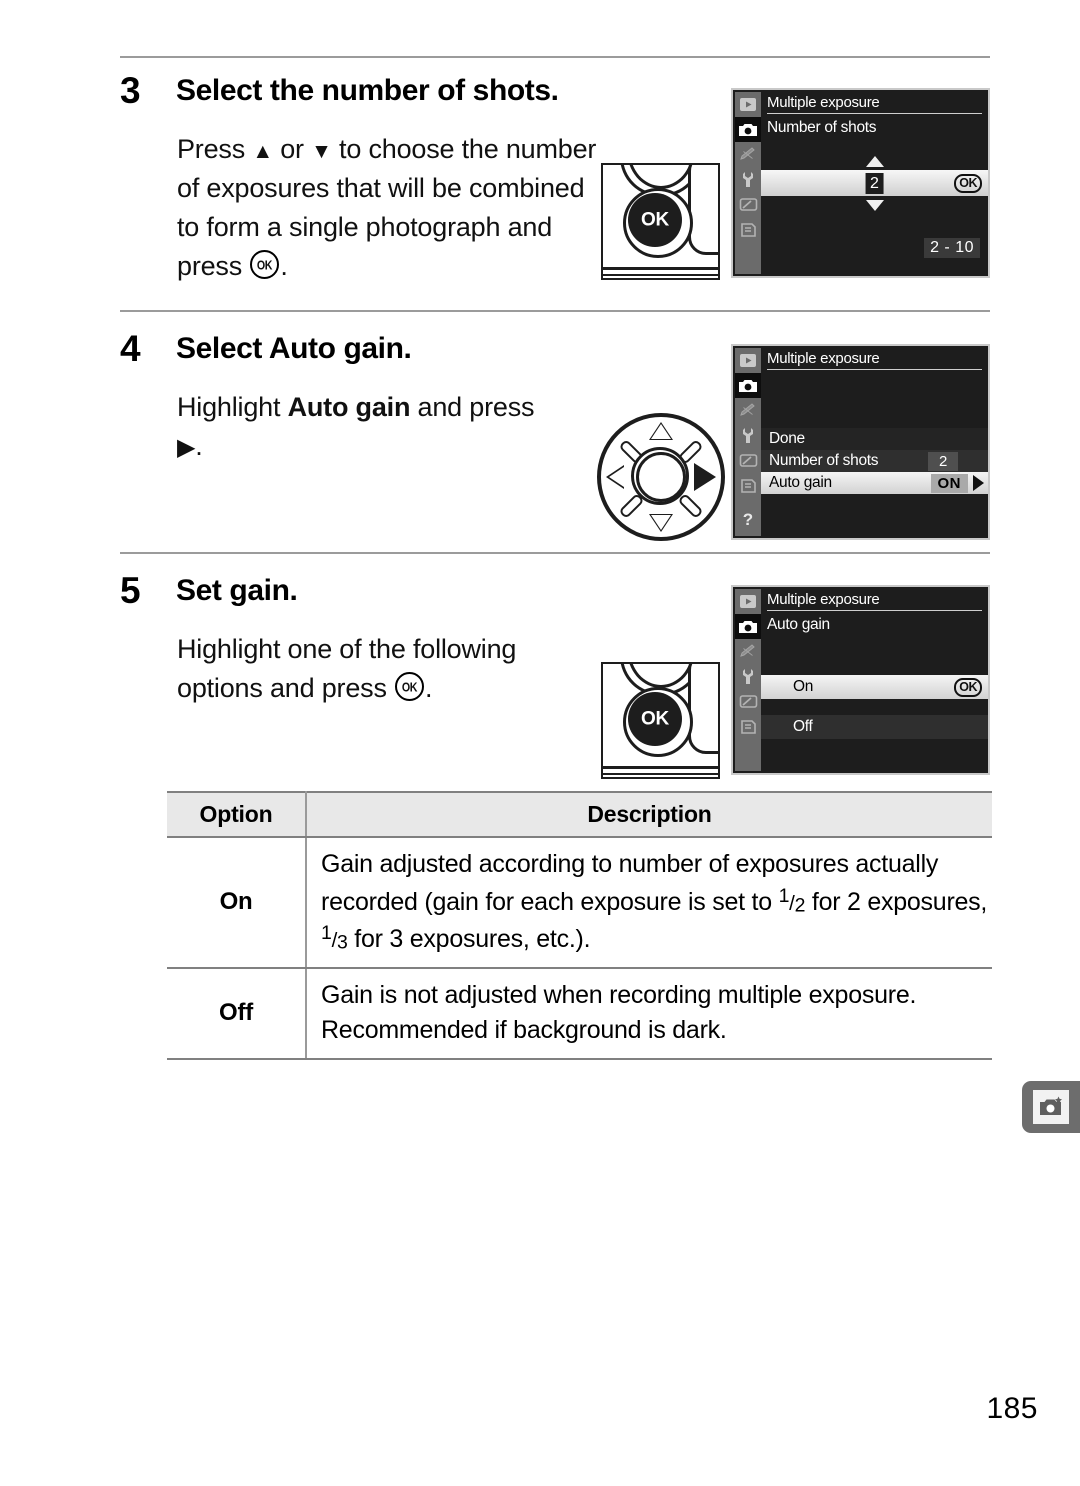 This screenshot has height=1486, width=1080. What do you see at coordinates (800, 905) in the screenshot?
I see `frac-den: 2` at bounding box center [800, 905].